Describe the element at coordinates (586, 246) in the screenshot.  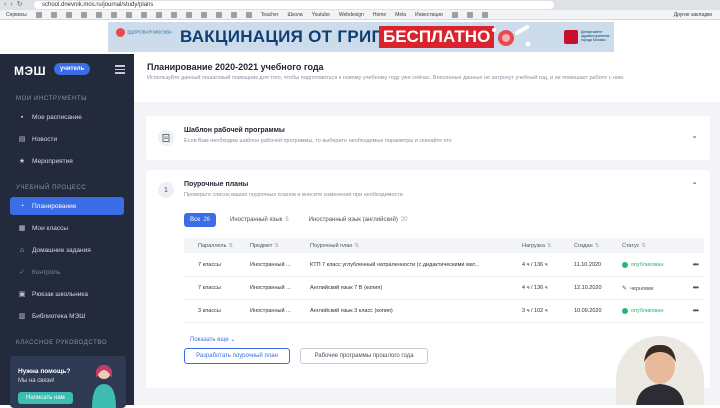
I see `column-created: Создан ⇅` at that location.